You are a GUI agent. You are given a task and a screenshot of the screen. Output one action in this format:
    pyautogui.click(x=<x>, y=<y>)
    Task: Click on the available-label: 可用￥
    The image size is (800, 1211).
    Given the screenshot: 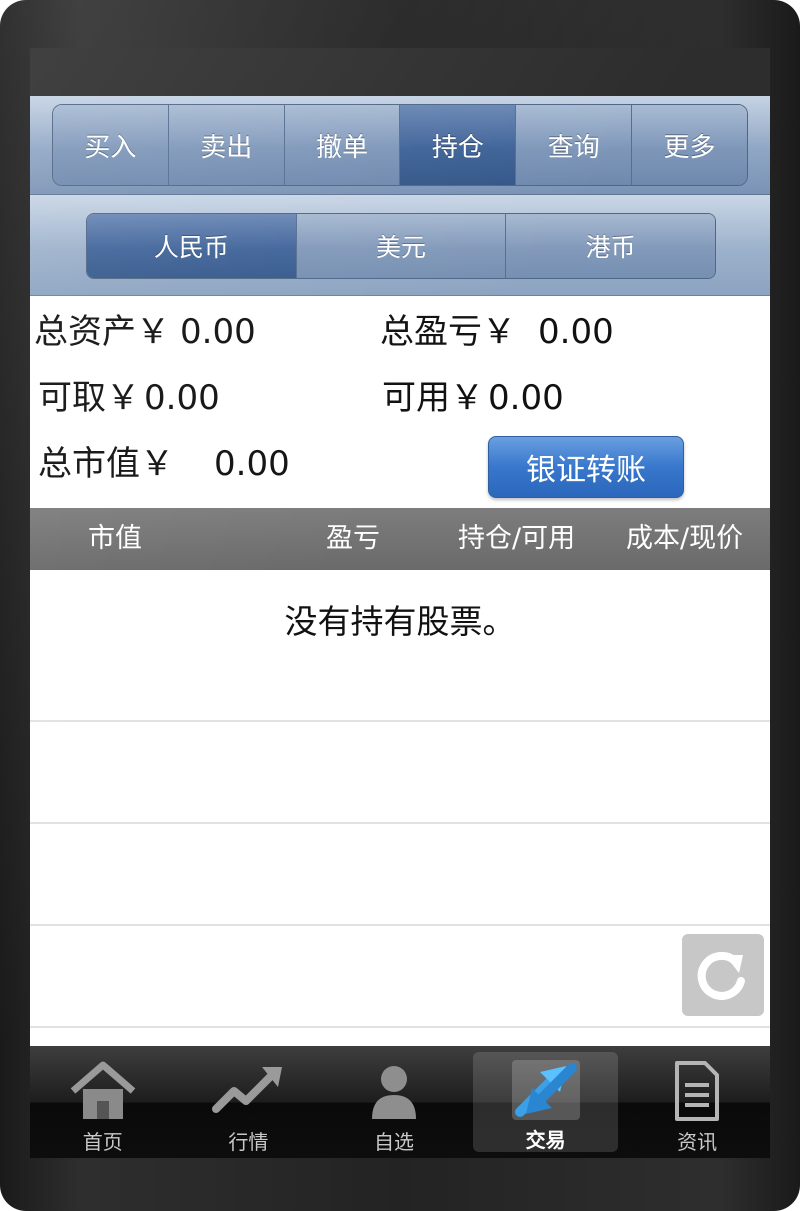 What is the action you would take?
    pyautogui.click(x=433, y=398)
    